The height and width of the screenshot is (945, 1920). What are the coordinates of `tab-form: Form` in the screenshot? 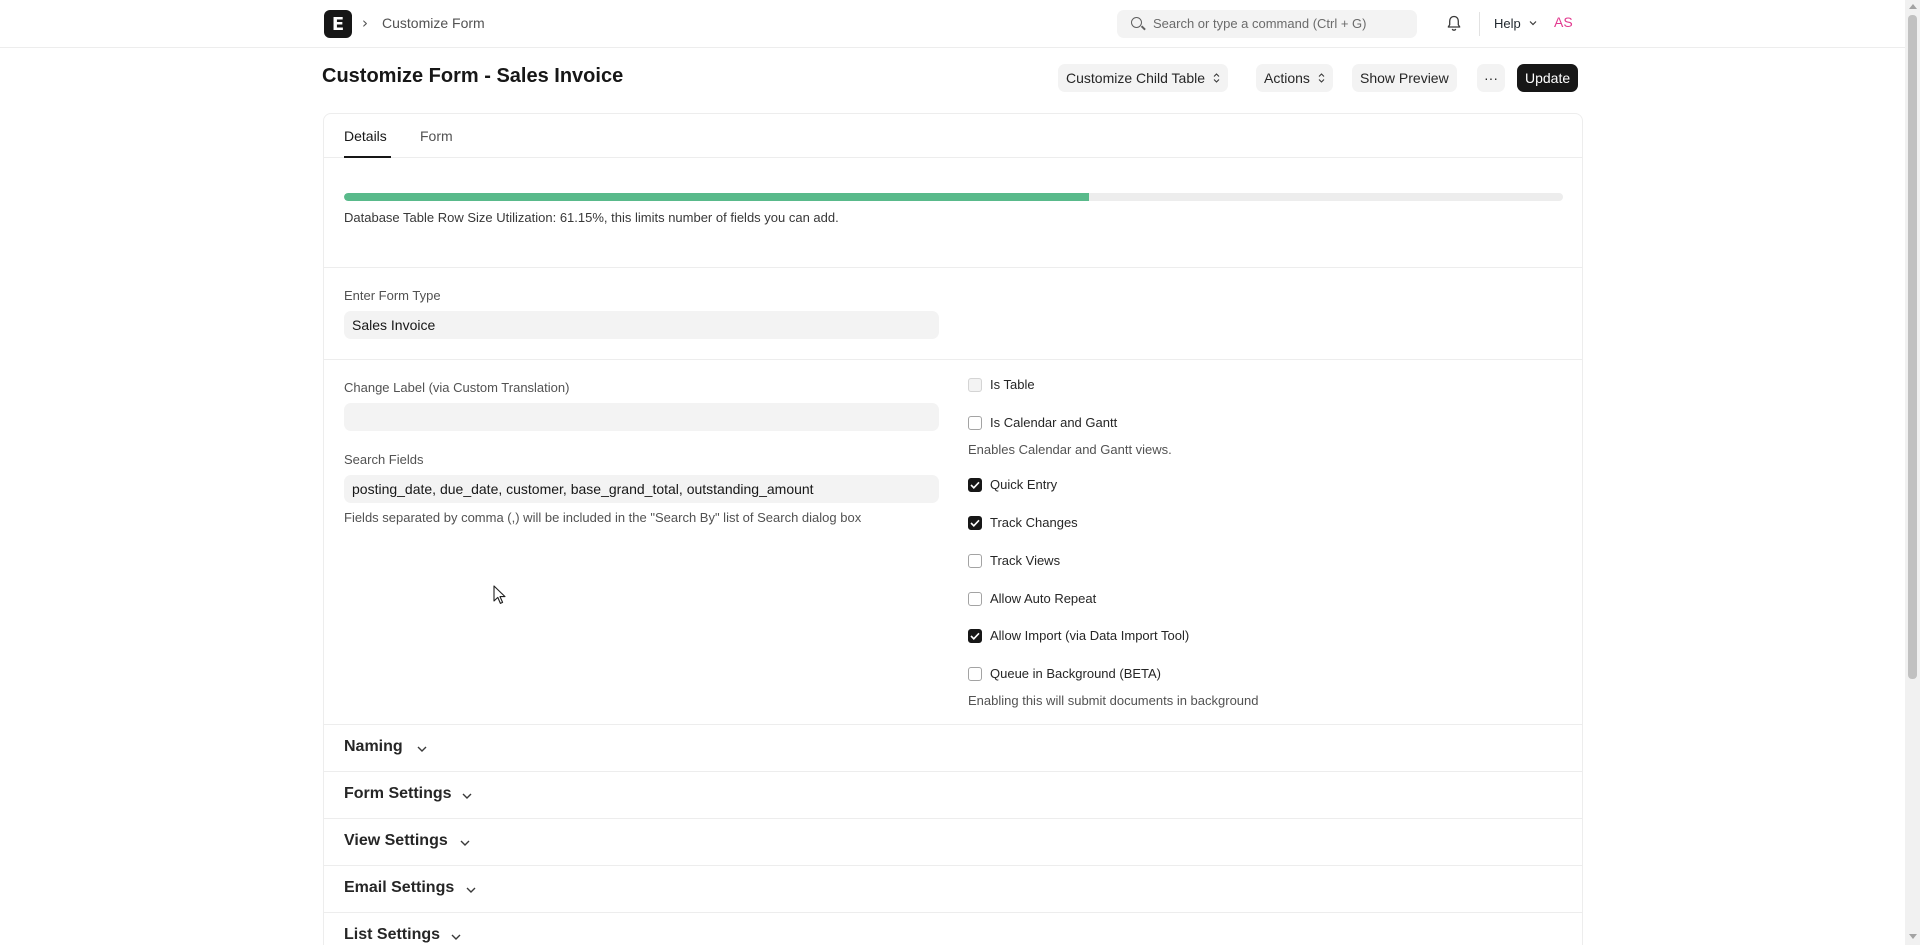 It's located at (436, 136).